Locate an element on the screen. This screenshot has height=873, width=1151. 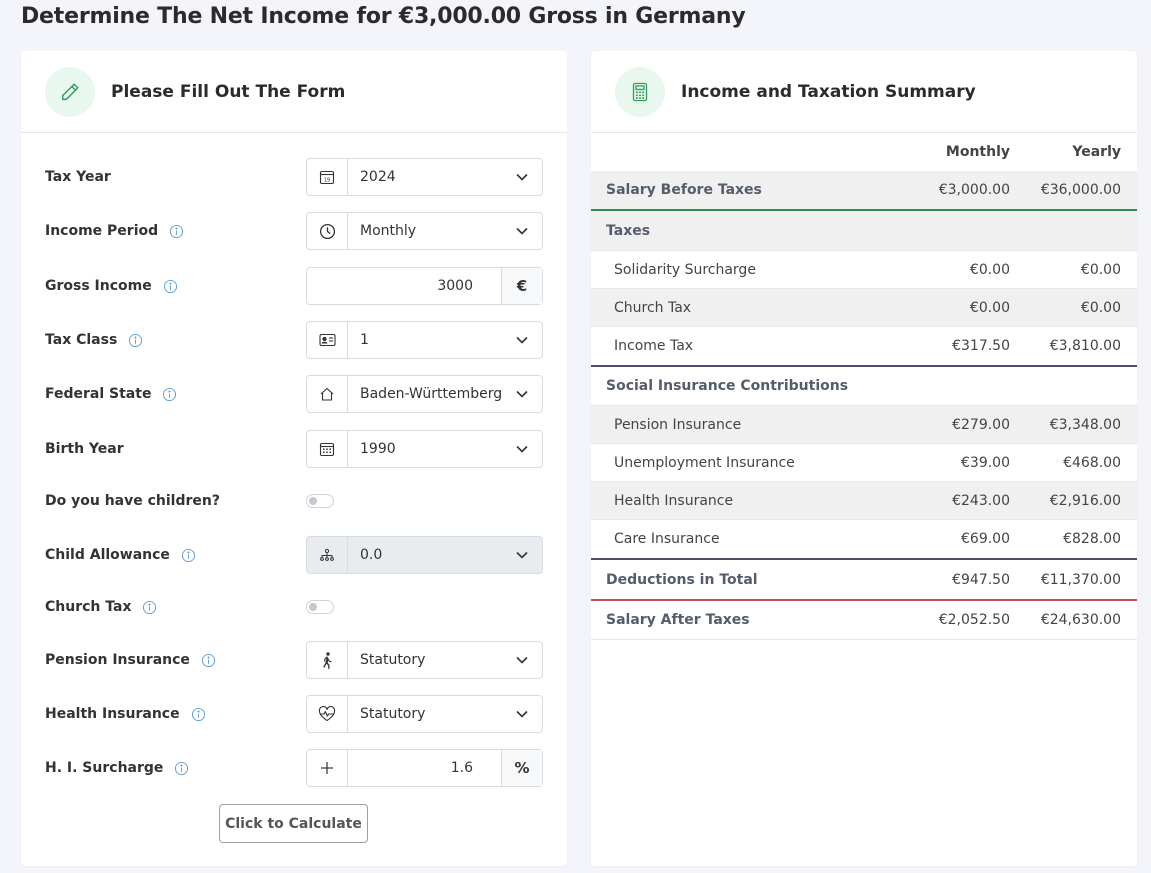
table-section-header: Taxes is located at coordinates (864, 231).